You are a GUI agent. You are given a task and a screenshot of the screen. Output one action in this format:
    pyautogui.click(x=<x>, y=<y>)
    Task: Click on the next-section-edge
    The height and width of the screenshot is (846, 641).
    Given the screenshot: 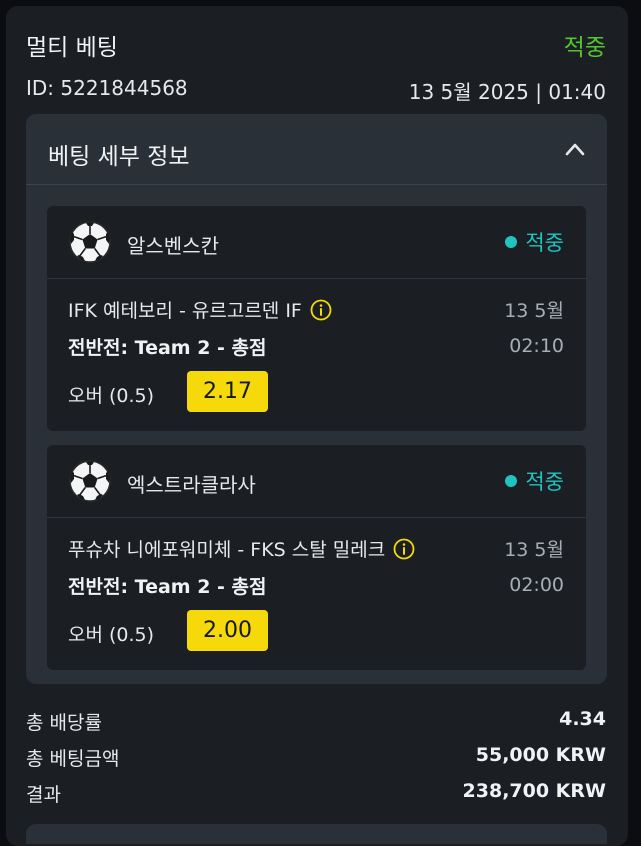 What is the action you would take?
    pyautogui.click(x=316, y=834)
    